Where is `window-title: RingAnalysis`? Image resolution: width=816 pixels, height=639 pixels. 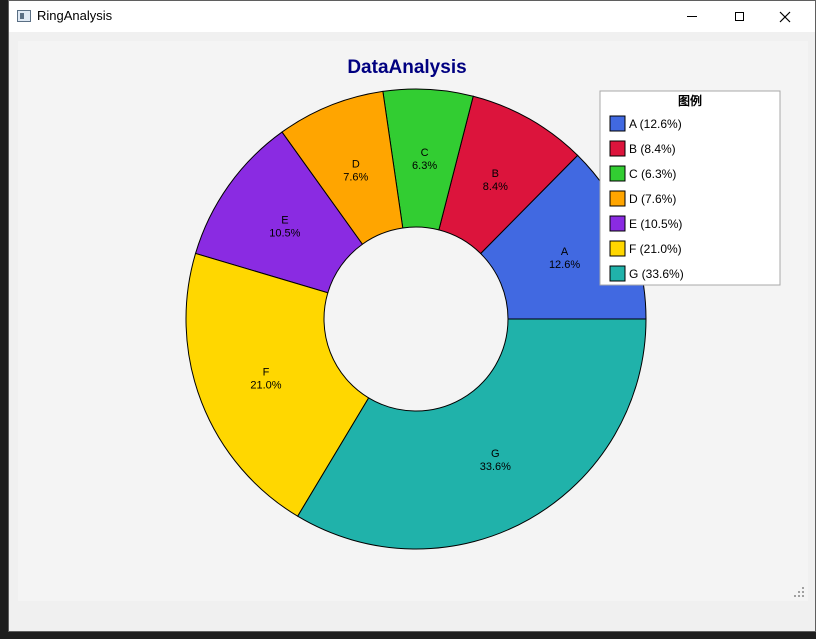
window-title: RingAnalysis is located at coordinates (75, 15).